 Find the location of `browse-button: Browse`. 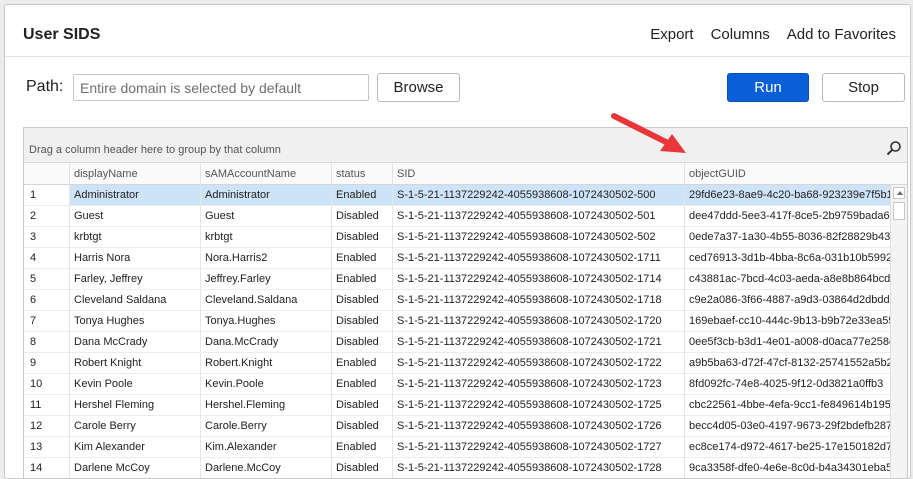

browse-button: Browse is located at coordinates (418, 87).